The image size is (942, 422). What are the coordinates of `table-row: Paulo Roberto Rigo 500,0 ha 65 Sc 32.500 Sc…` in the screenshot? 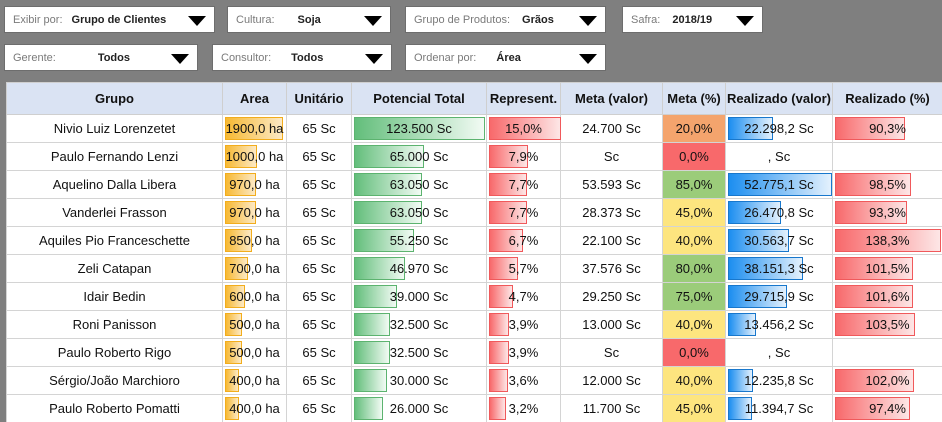 It's located at (474, 352).